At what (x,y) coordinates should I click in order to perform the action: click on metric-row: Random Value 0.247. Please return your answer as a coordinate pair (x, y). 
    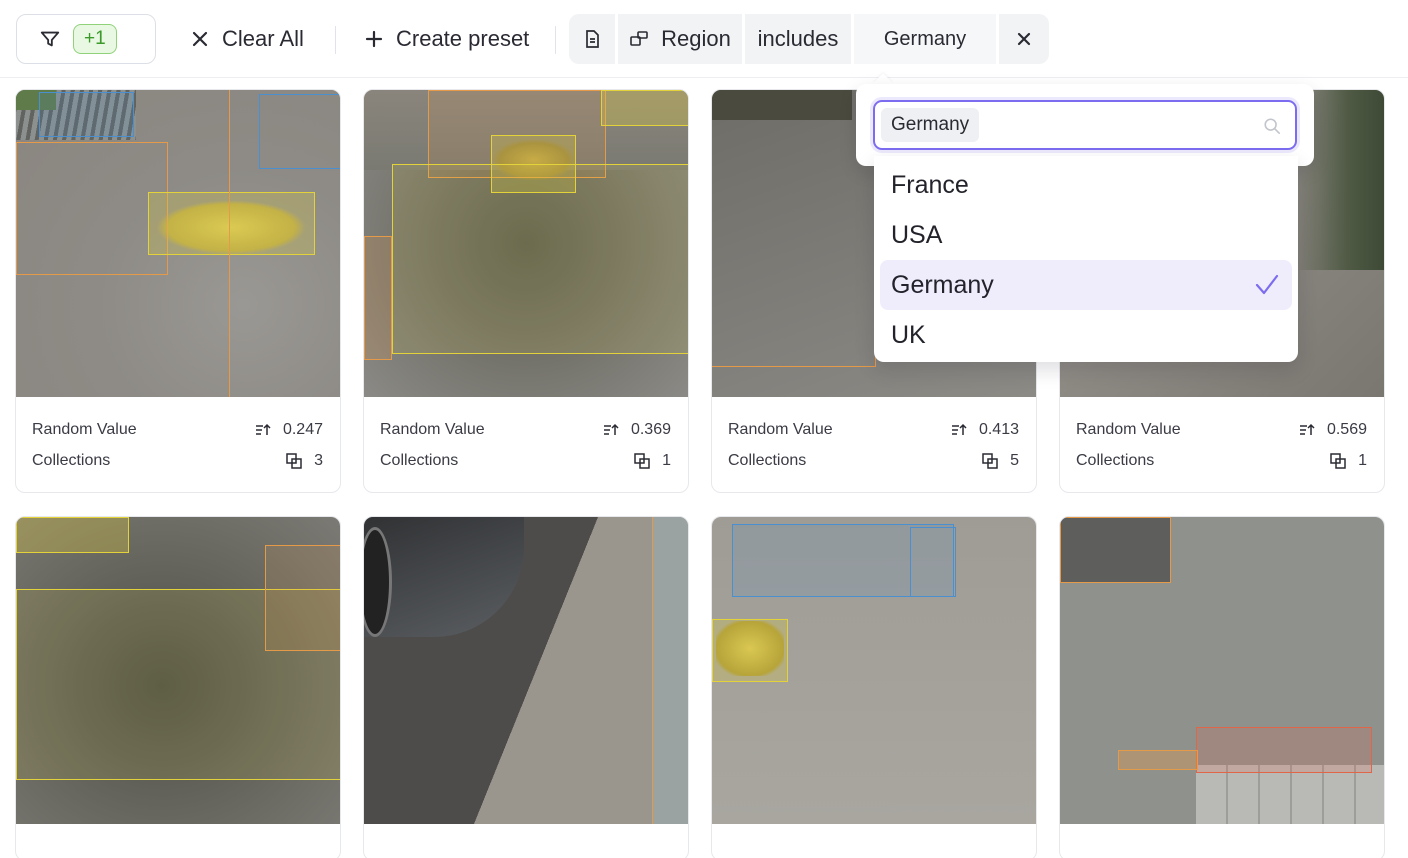
    Looking at the image, I should click on (178, 429).